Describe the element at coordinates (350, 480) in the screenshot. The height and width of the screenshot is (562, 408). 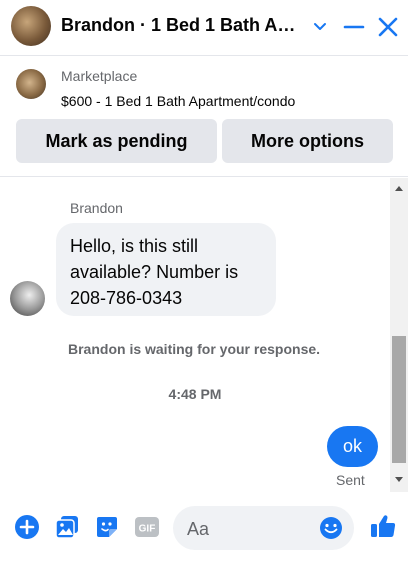
I see `sent-status: Sent` at that location.